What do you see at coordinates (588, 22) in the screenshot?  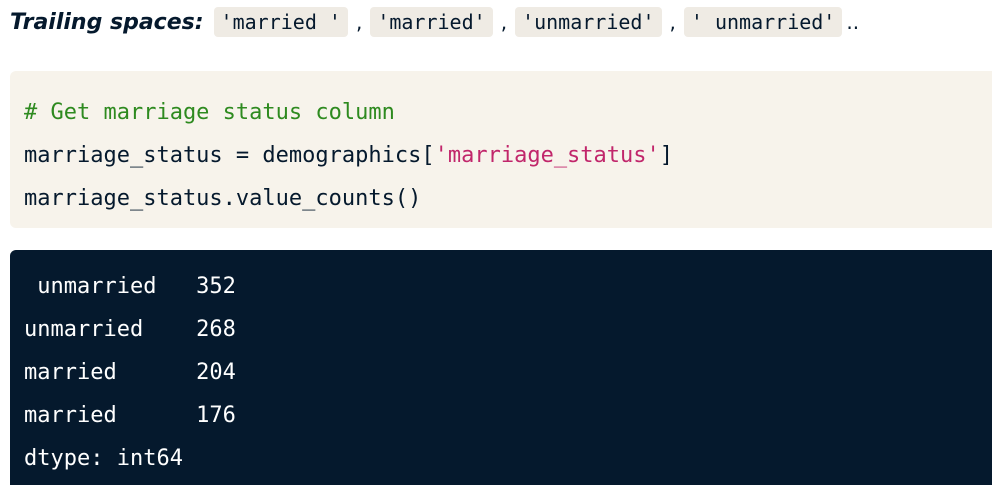 I see `value-chip-unmarried: 'unmarried'` at bounding box center [588, 22].